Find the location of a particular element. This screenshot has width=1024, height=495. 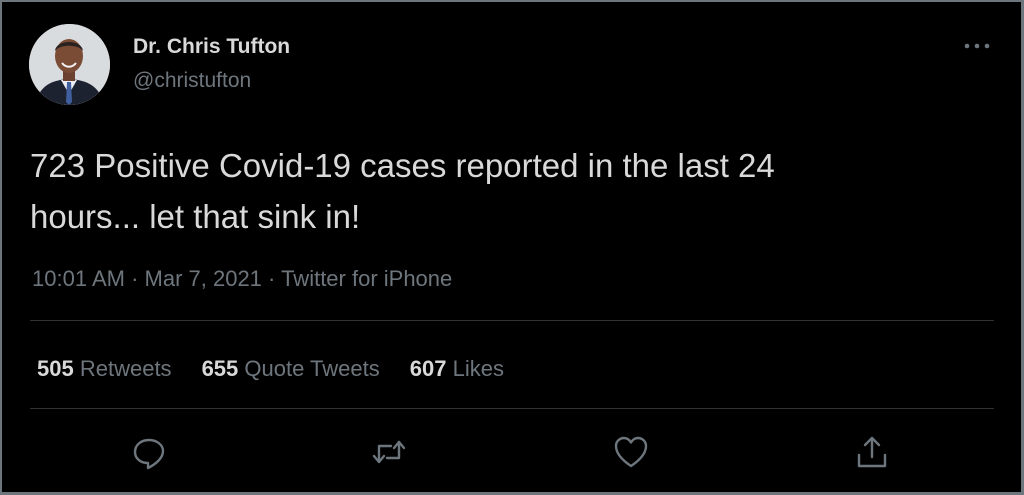

avatar is located at coordinates (69, 64).